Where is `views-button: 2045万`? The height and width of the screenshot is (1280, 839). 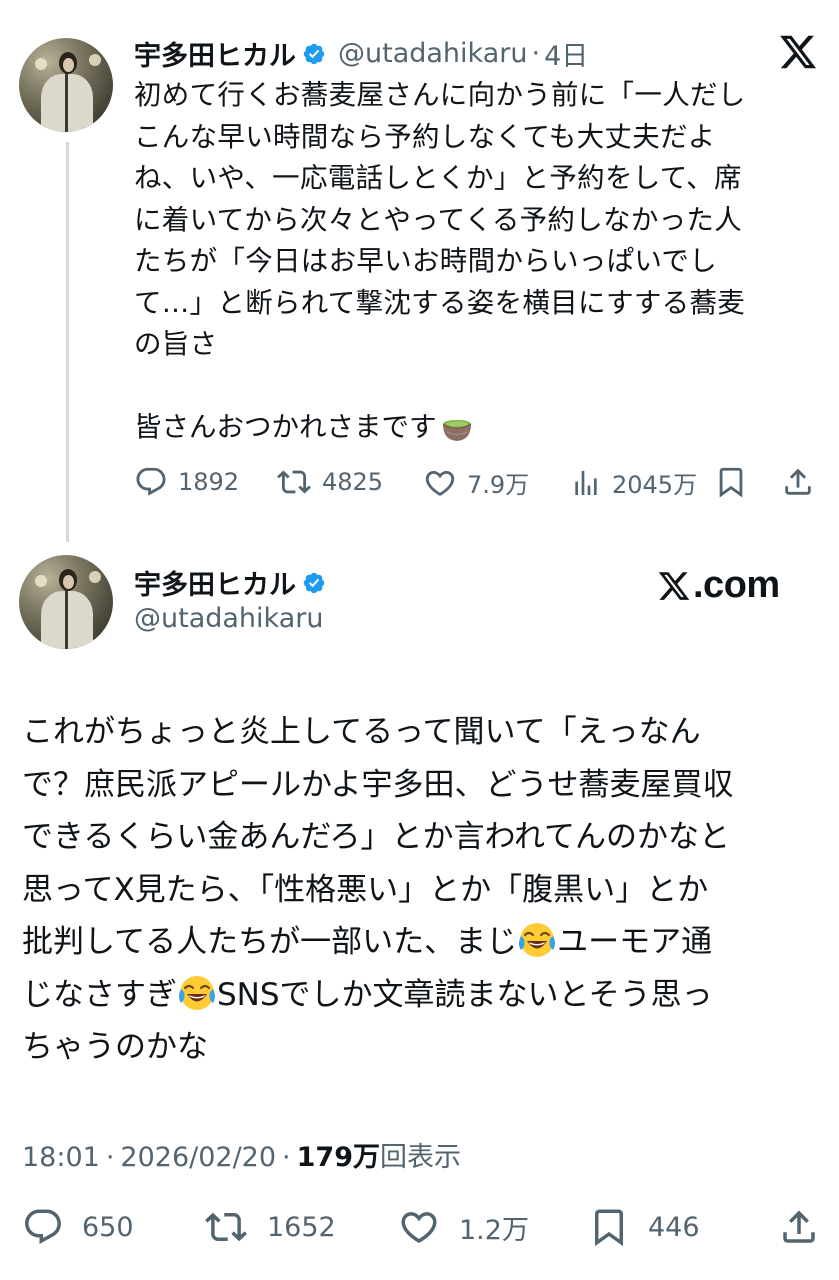
views-button: 2045万 is located at coordinates (633, 482).